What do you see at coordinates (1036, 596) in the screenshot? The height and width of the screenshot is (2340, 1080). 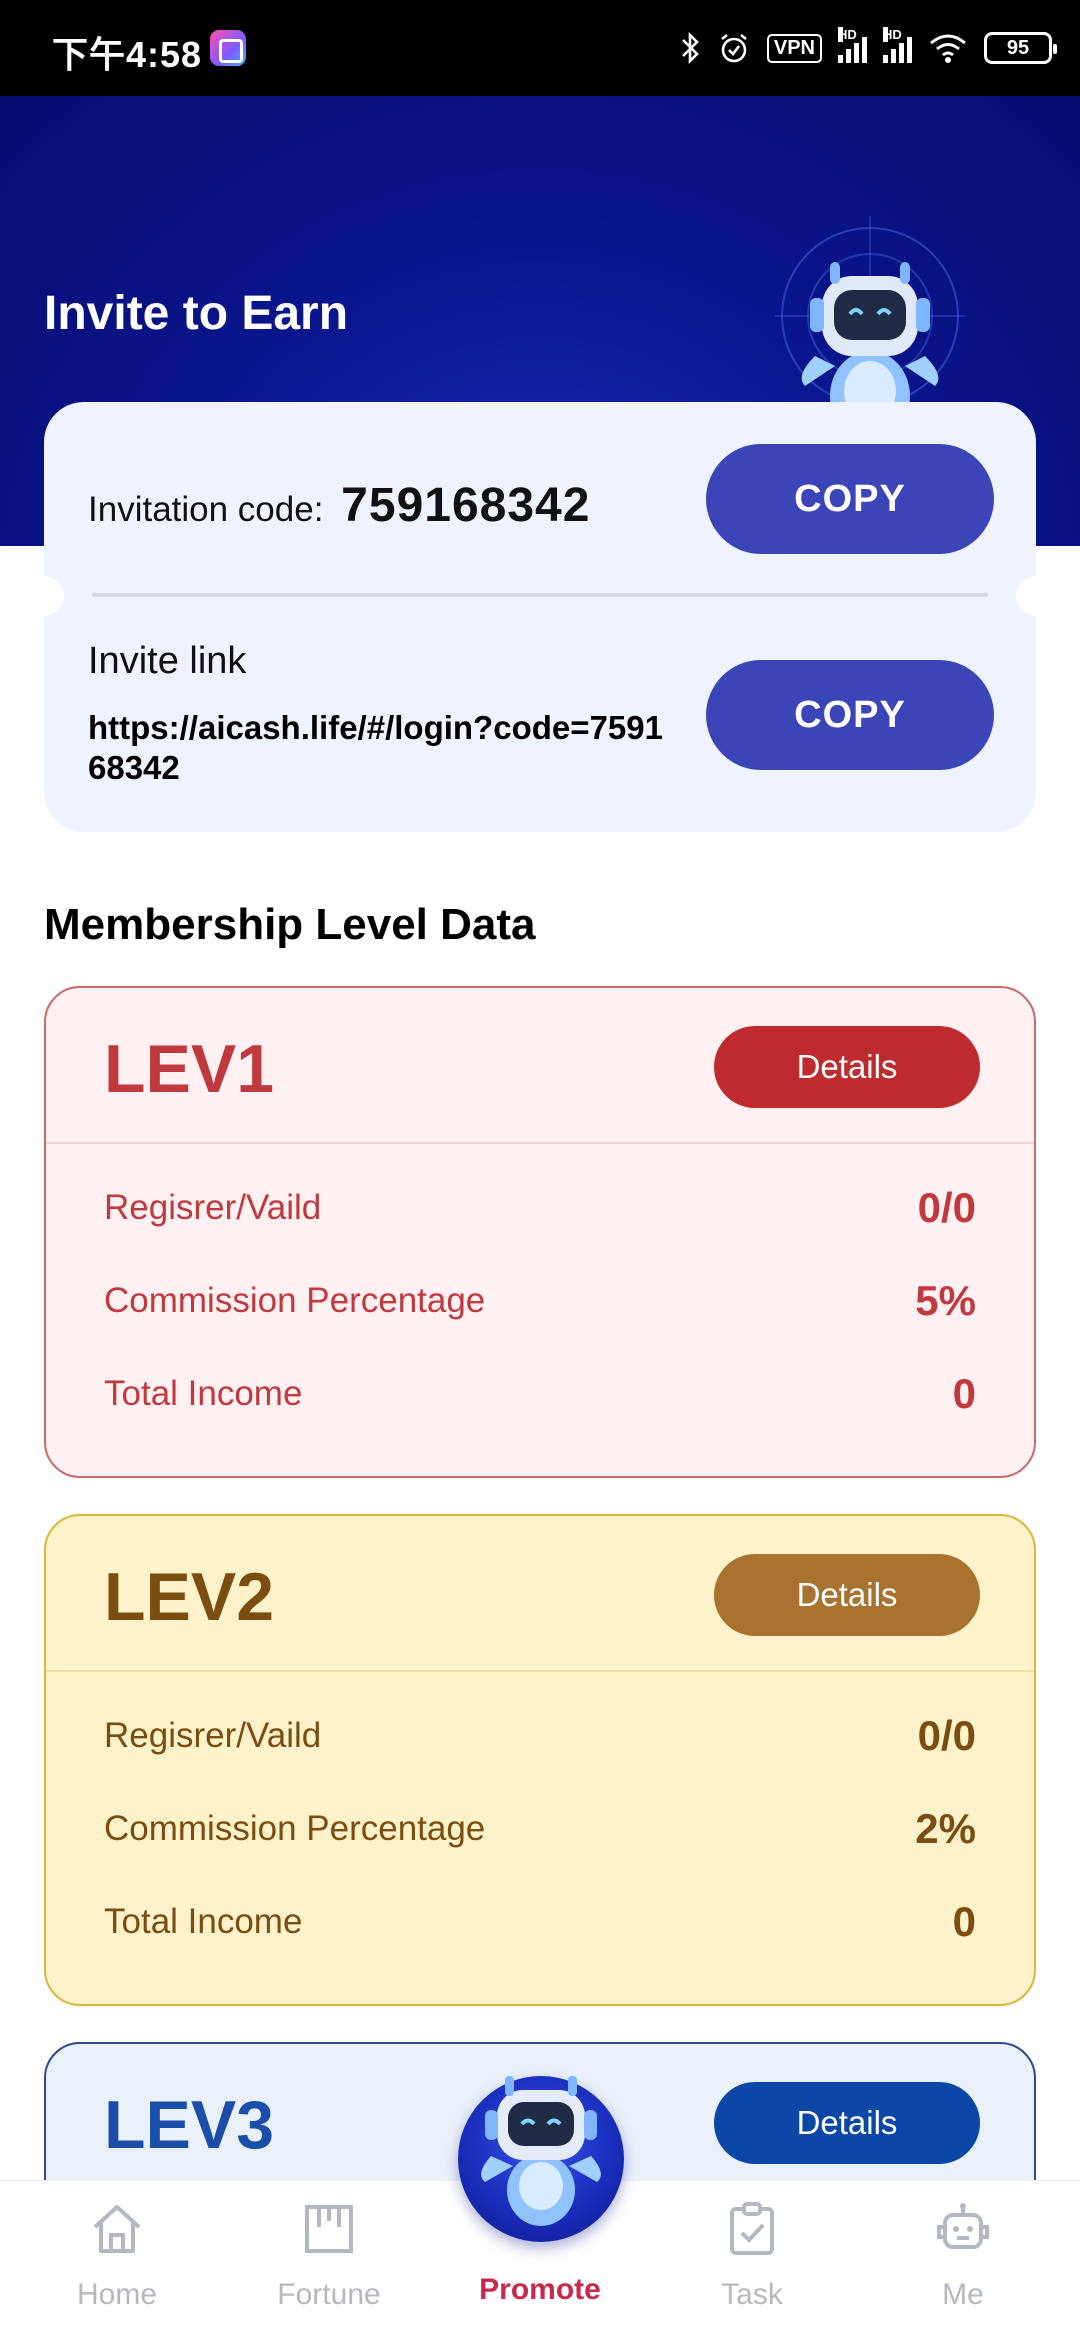 I see `ticket-notch-right` at bounding box center [1036, 596].